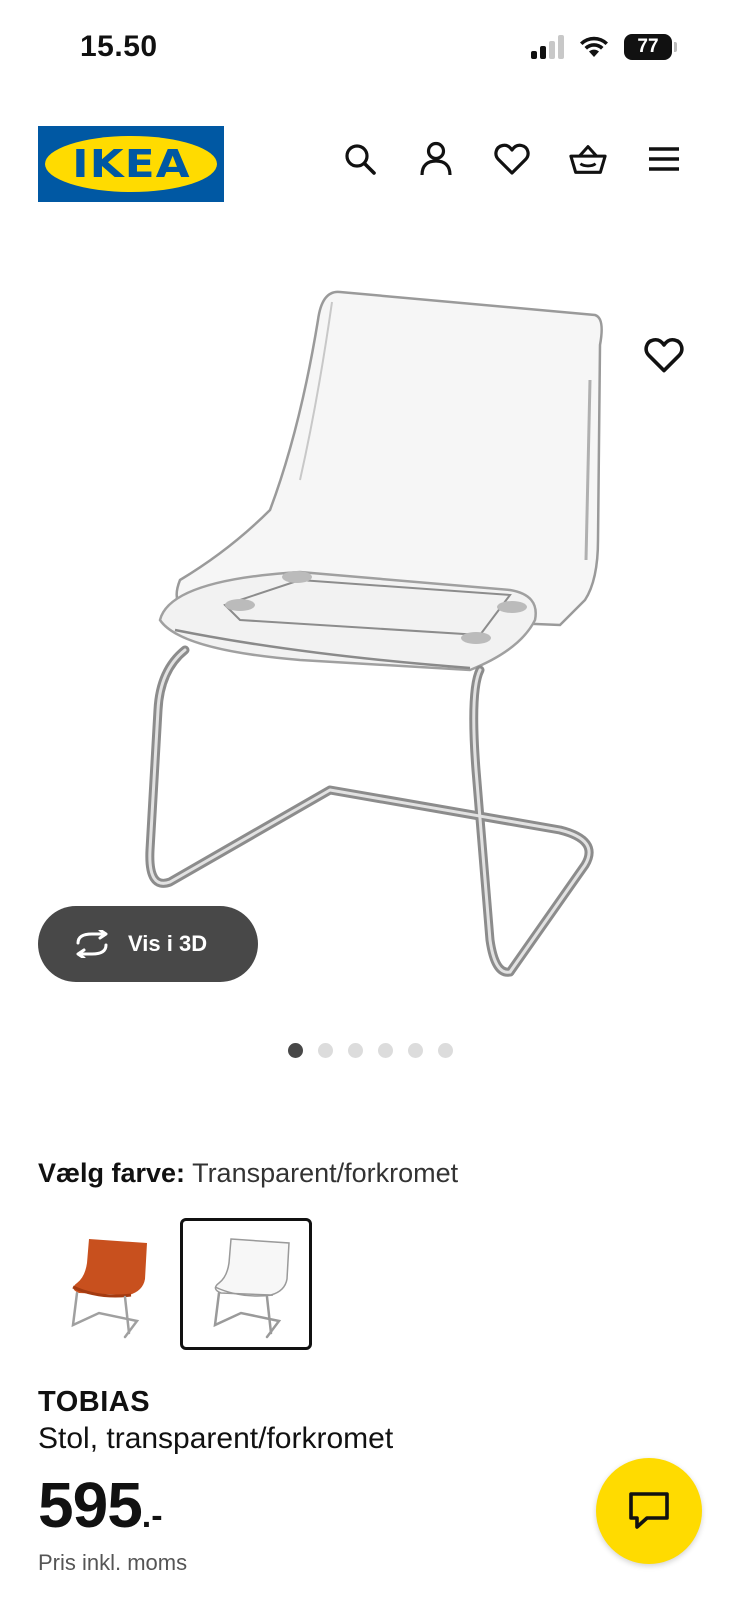  Describe the element at coordinates (216, 1438) in the screenshot. I see `product-description: Stol, transparent/forkromet` at that location.